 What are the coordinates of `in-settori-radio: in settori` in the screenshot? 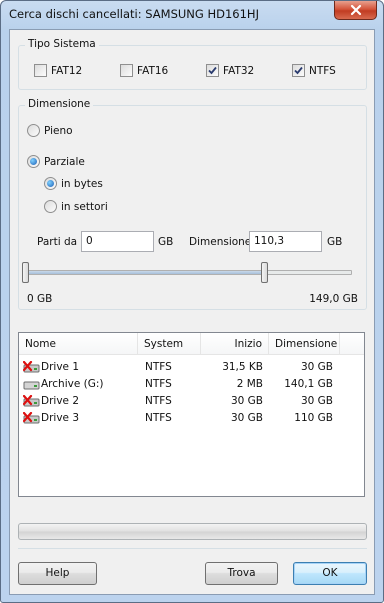 It's located at (76, 206).